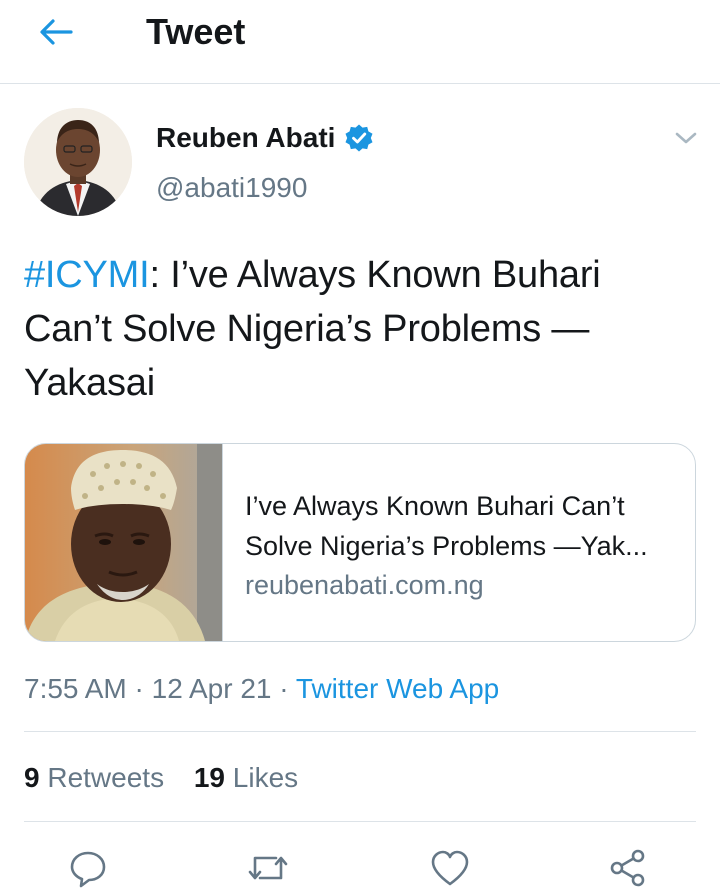 This screenshot has width=720, height=891. I want to click on tweet-menu-button, so click(686, 138).